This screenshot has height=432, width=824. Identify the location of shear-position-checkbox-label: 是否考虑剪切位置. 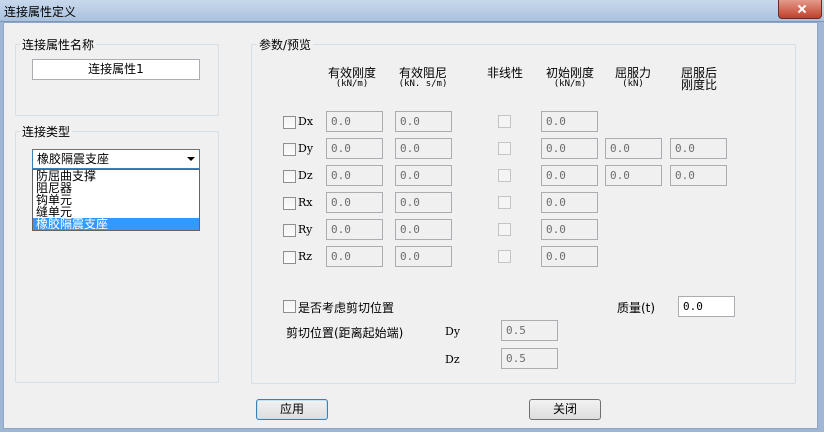
(346, 308).